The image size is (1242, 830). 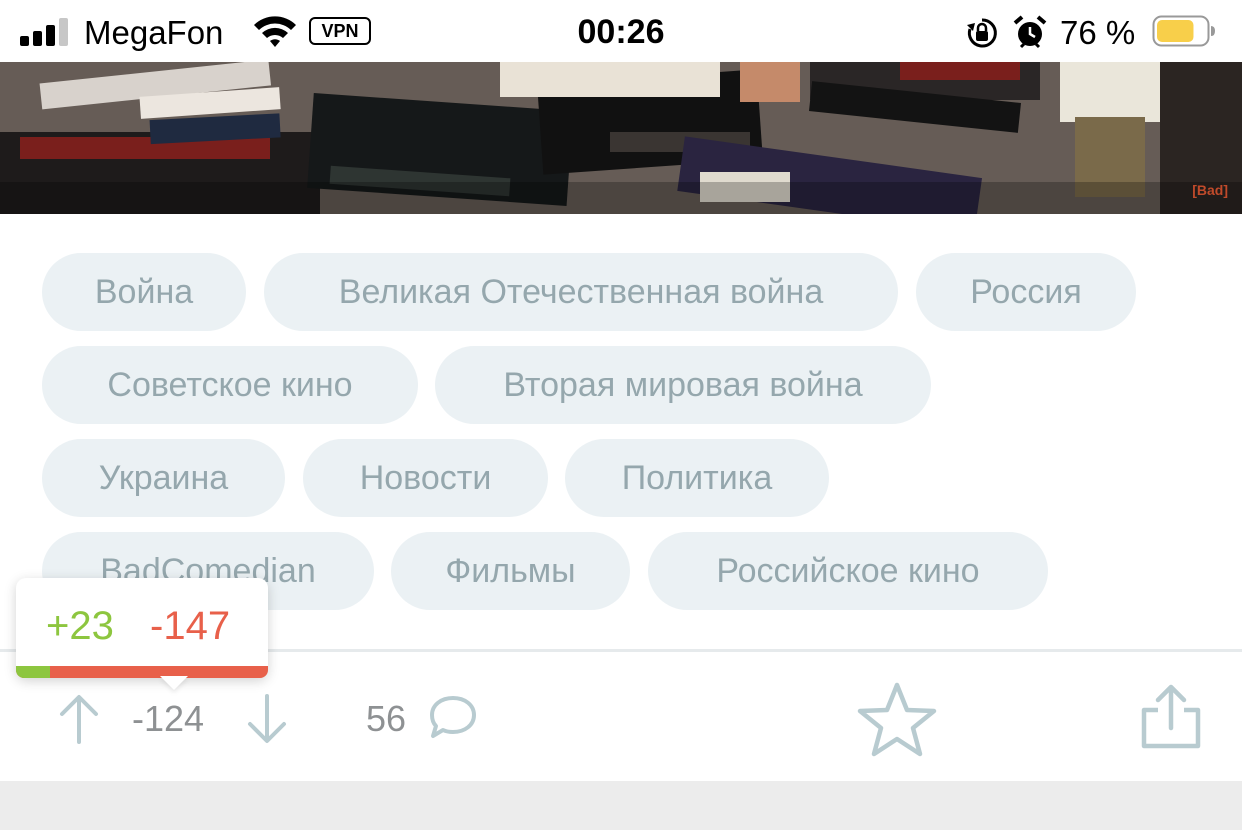 What do you see at coordinates (230, 385) in the screenshot?
I see `tag-chip: Советское кино` at bounding box center [230, 385].